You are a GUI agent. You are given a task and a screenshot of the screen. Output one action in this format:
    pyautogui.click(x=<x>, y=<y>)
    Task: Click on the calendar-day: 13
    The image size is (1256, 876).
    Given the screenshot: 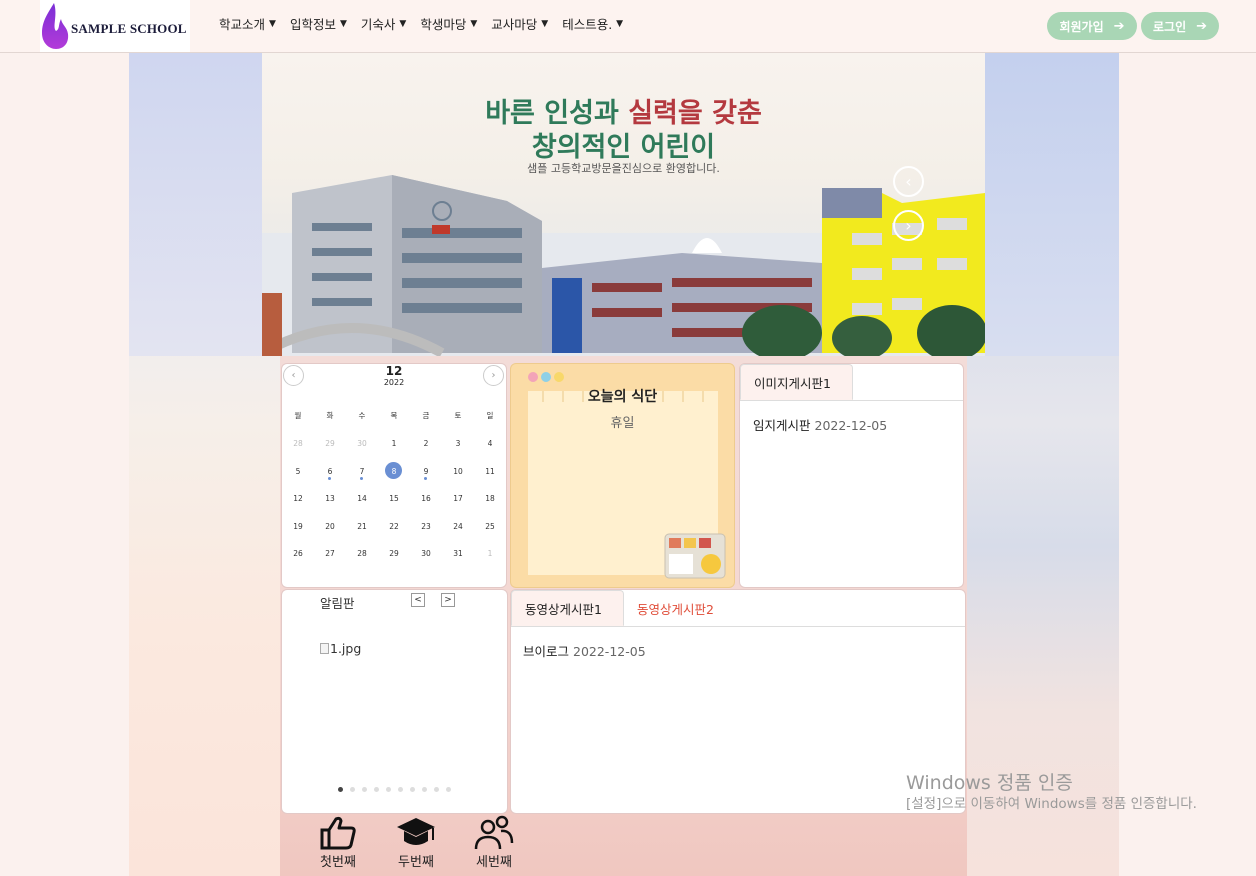 What is the action you would take?
    pyautogui.click(x=330, y=498)
    